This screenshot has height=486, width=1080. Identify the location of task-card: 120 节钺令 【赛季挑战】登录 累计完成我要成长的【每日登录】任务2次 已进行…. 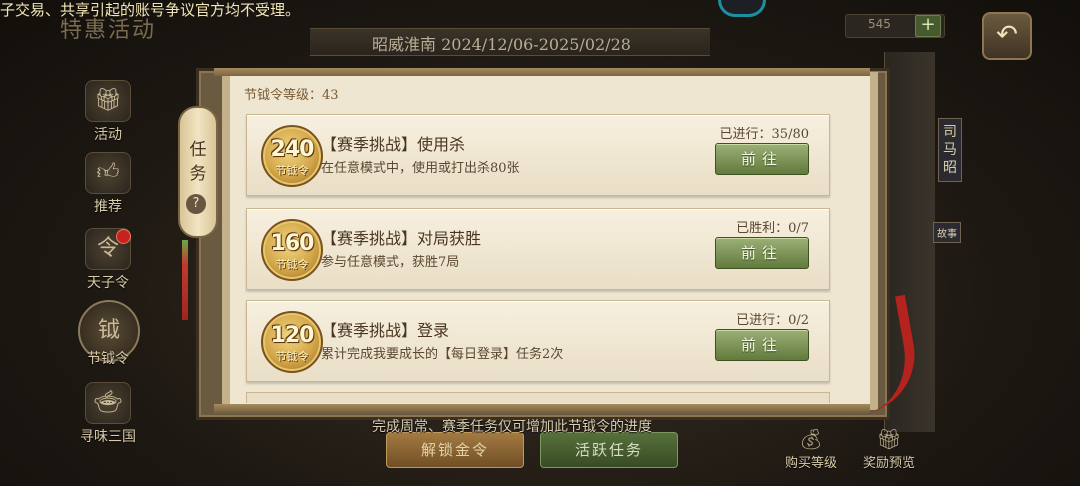
(538, 341).